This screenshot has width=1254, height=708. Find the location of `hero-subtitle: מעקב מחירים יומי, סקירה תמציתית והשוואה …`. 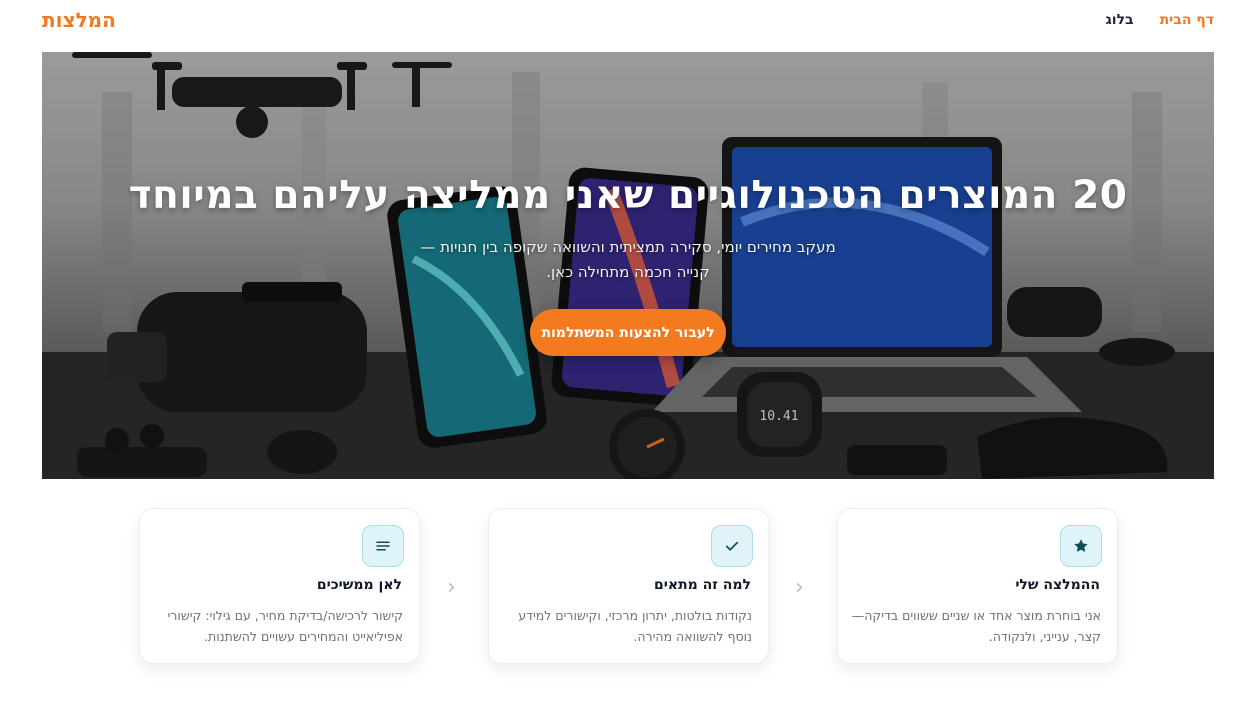

hero-subtitle: מעקב מחירים יומי, סקירה תמציתית והשוואה … is located at coordinates (628, 260).